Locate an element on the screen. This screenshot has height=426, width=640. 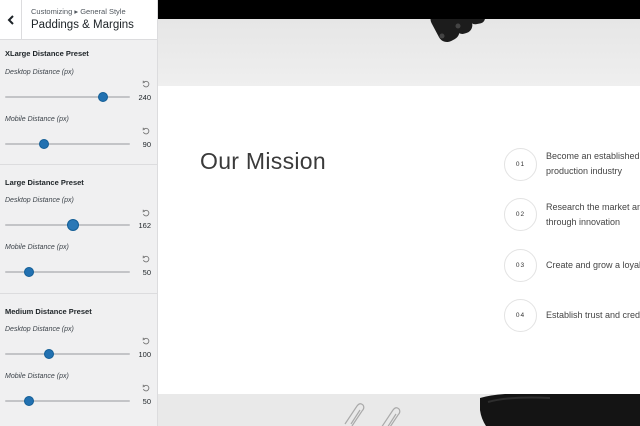
mission-item: 04 Establish trust and credi is located at coordinates (572, 316).